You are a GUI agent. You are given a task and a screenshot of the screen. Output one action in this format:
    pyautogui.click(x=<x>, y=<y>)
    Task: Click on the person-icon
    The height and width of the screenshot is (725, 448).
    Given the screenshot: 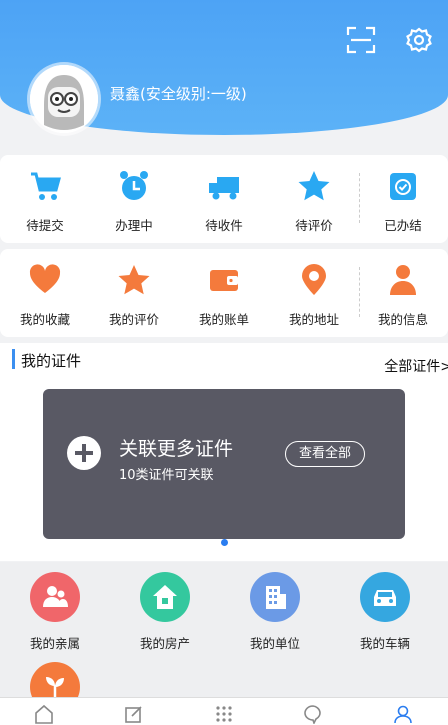 What is the action you would take?
    pyautogui.click(x=403, y=280)
    